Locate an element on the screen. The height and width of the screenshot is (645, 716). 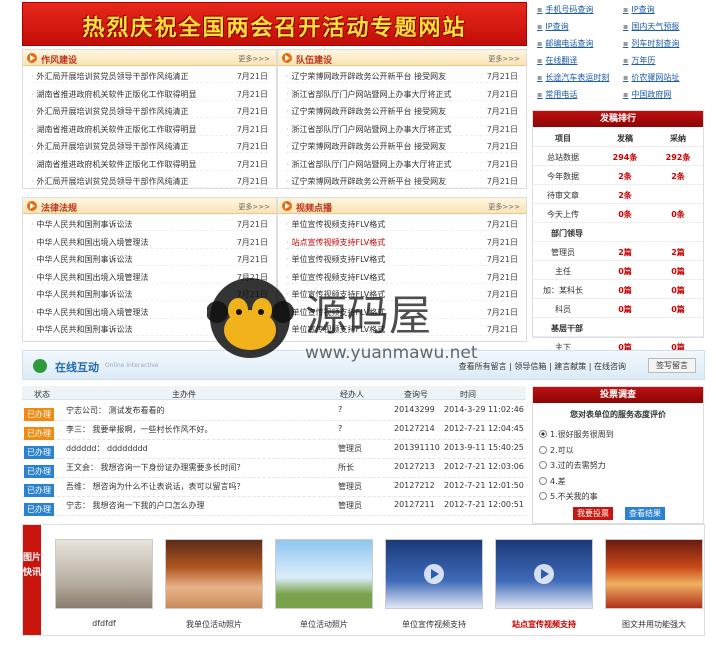
vote-button: 我要投票 is located at coordinates (593, 513).